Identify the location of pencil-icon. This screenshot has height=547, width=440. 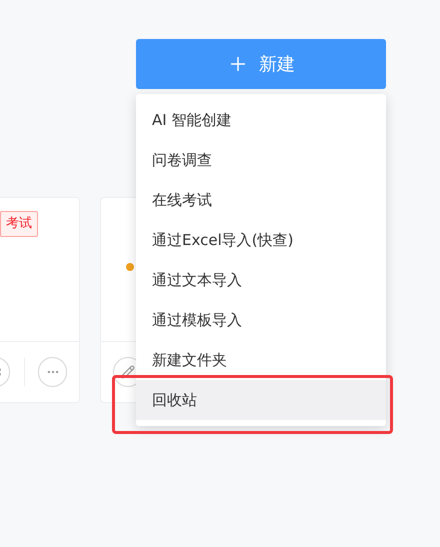
(128, 372).